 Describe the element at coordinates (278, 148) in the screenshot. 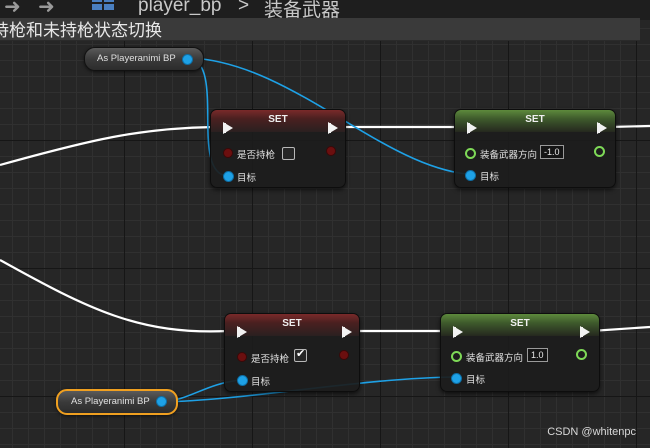

I see `set-node-is-holding-gun-false: SET 是否持枪 目标` at that location.